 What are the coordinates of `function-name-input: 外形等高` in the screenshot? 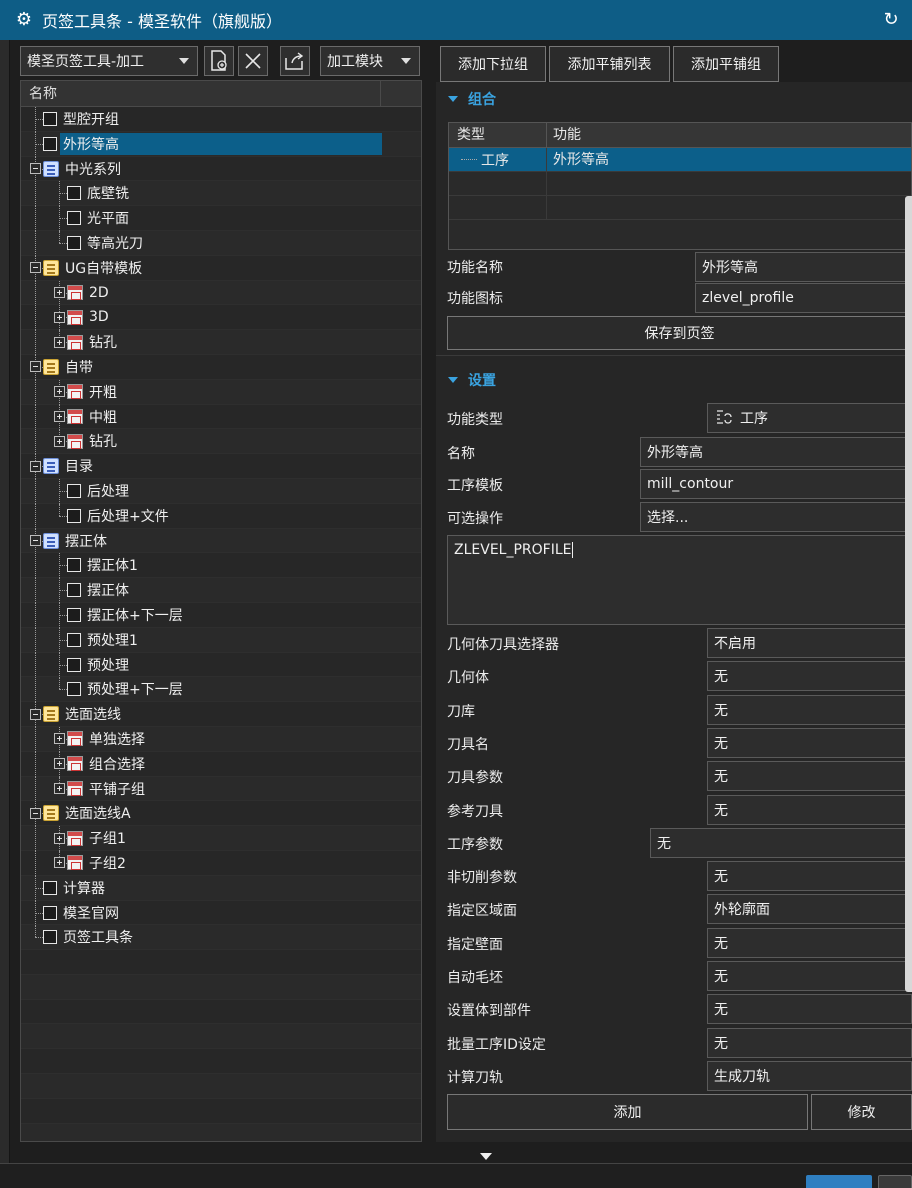 It's located at (803, 267).